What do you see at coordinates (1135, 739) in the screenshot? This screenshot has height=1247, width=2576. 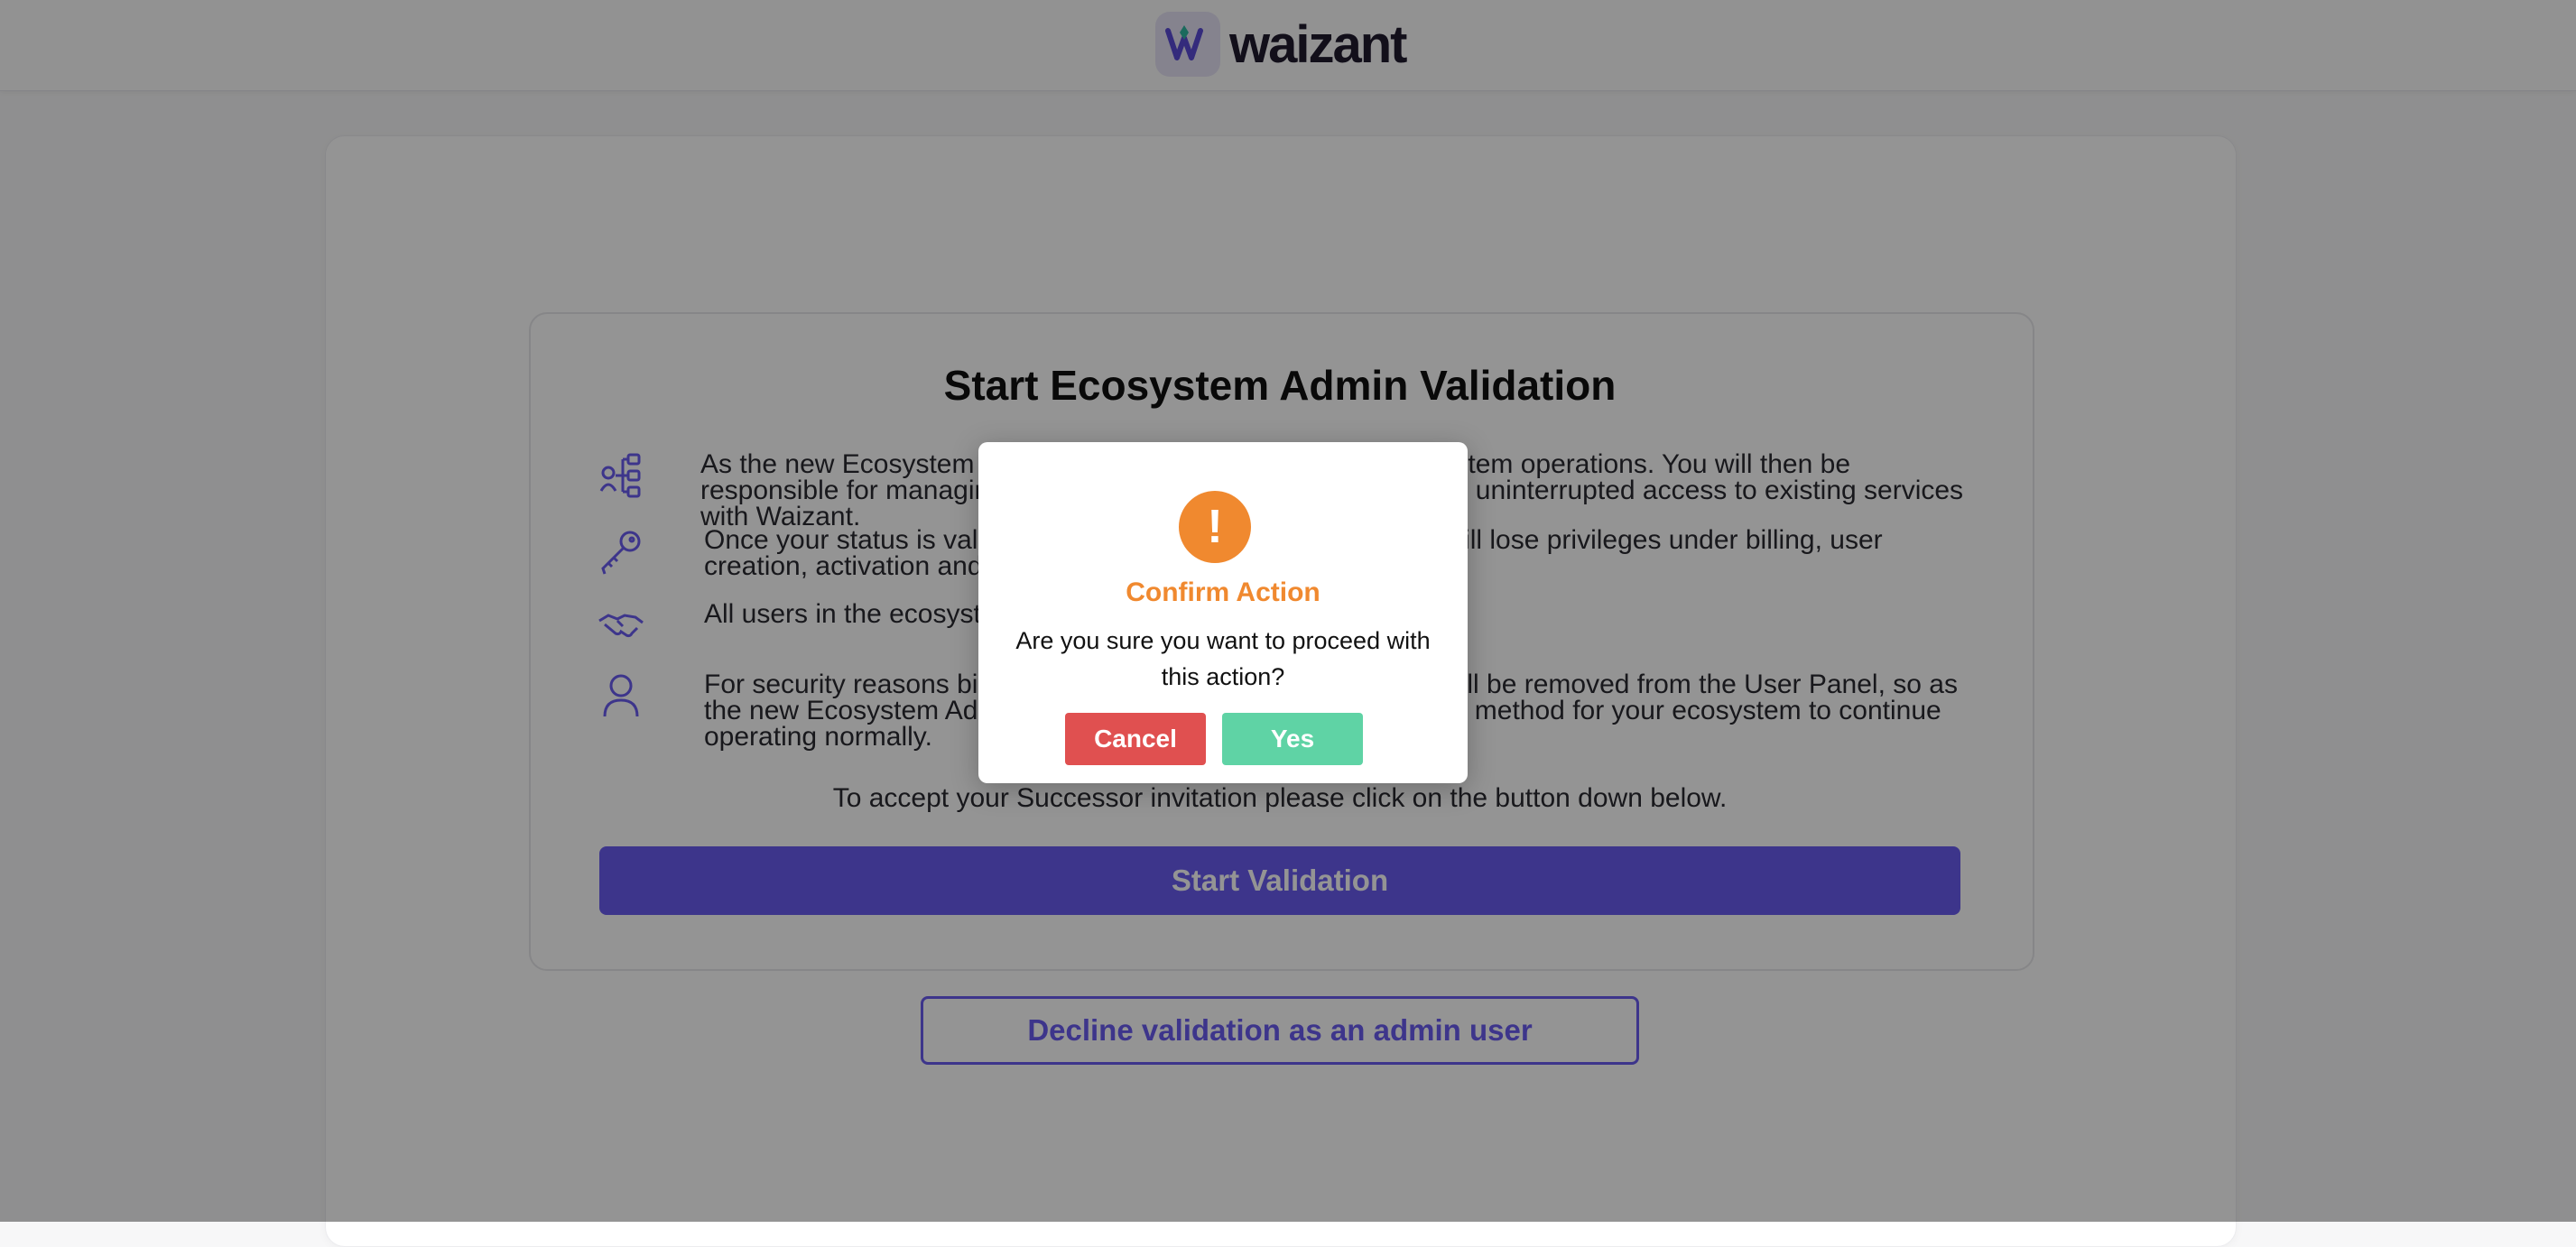 I see `cancel-button: Cancel` at bounding box center [1135, 739].